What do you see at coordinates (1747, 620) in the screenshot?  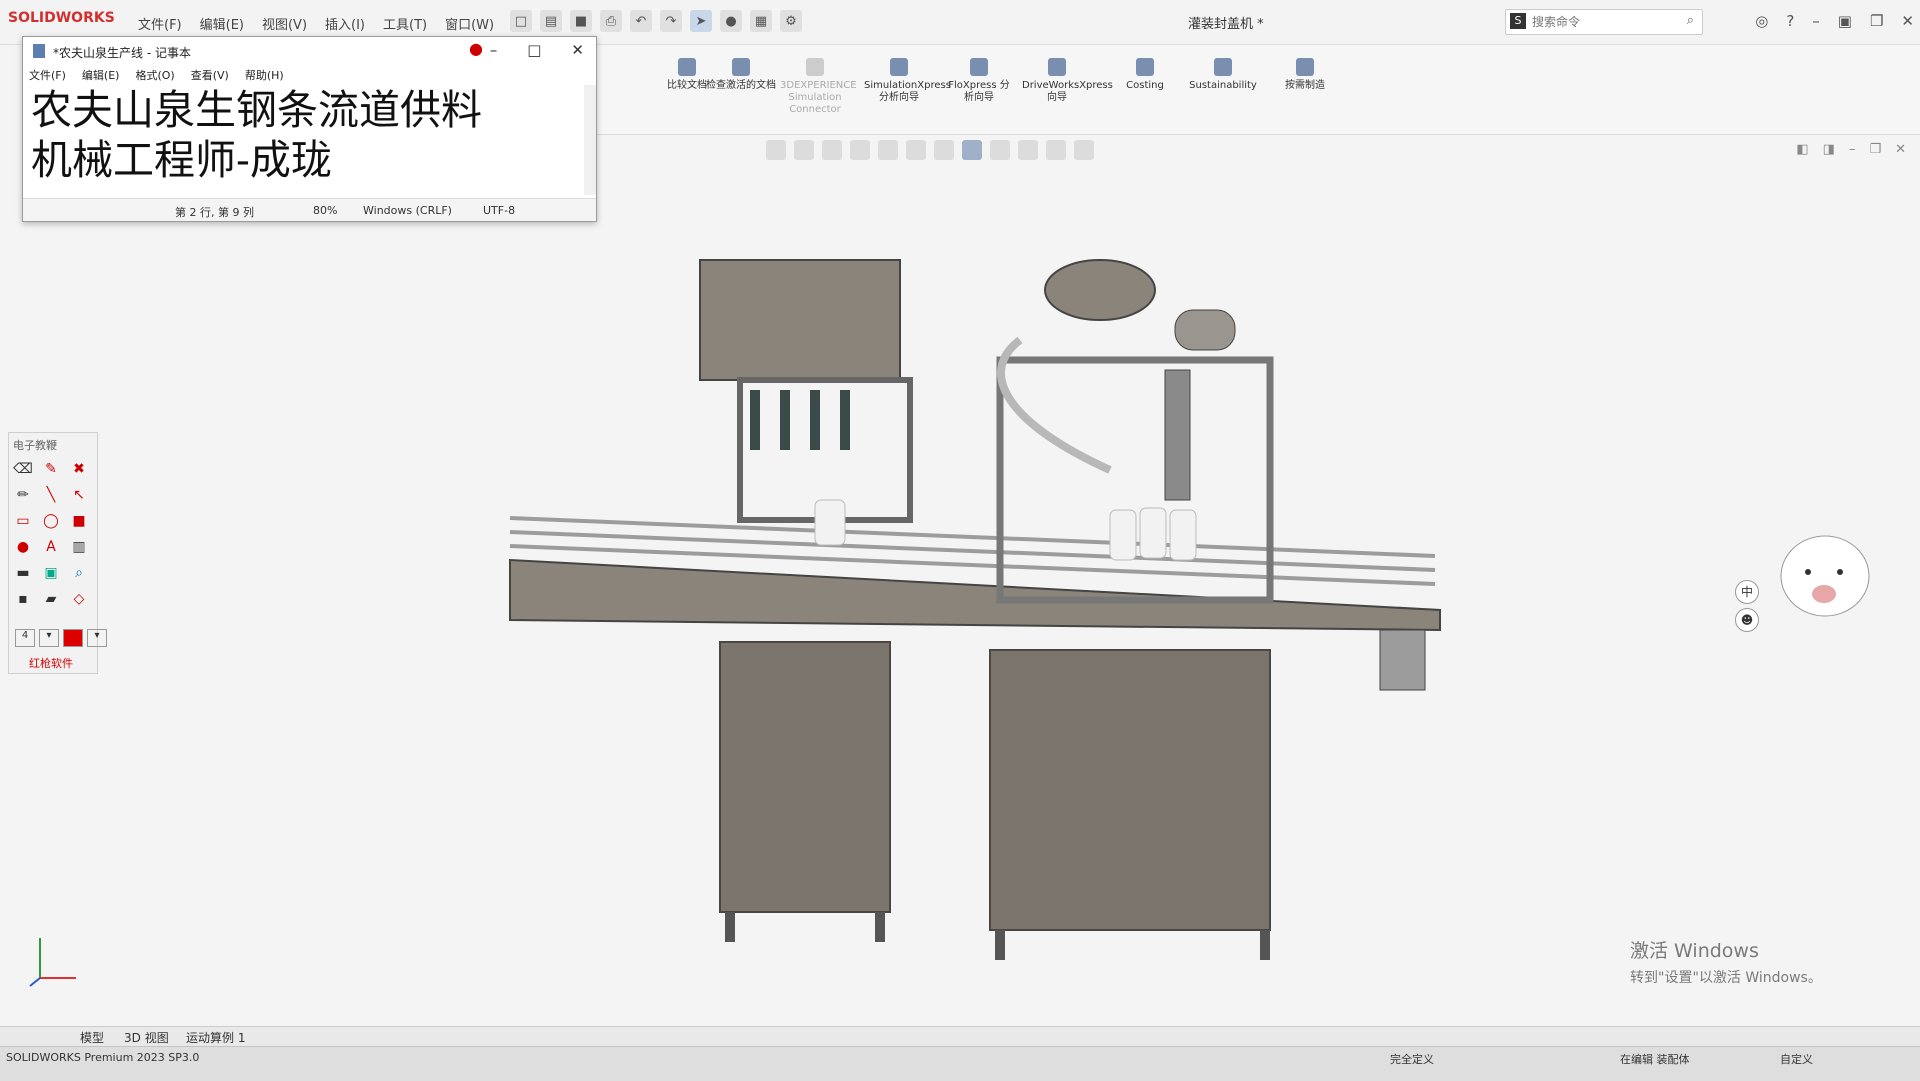 I see `ime-mascot-icon: ☻` at bounding box center [1747, 620].